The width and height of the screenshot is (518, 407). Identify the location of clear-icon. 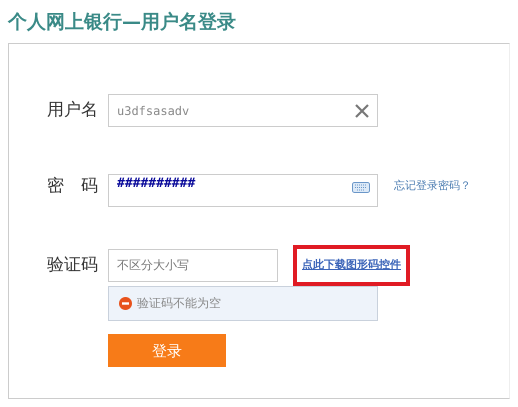
(362, 110).